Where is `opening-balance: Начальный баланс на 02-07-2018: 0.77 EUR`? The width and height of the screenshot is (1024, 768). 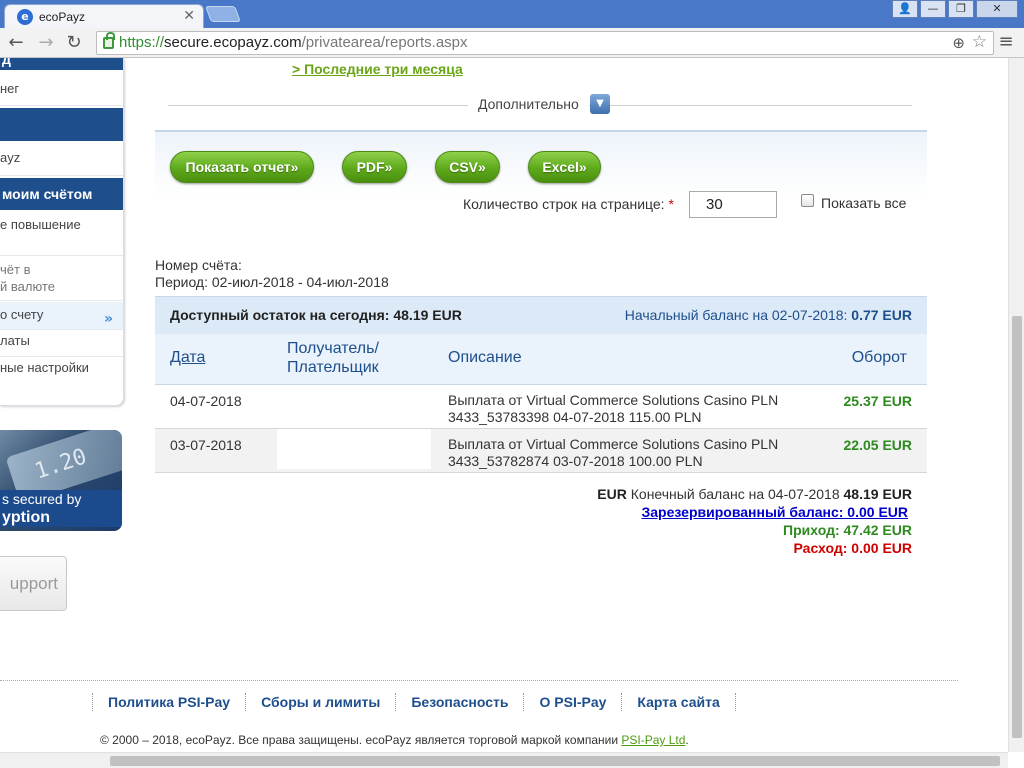
opening-balance: Начальный баланс на 02-07-2018: 0.77 EUR is located at coordinates (768, 315).